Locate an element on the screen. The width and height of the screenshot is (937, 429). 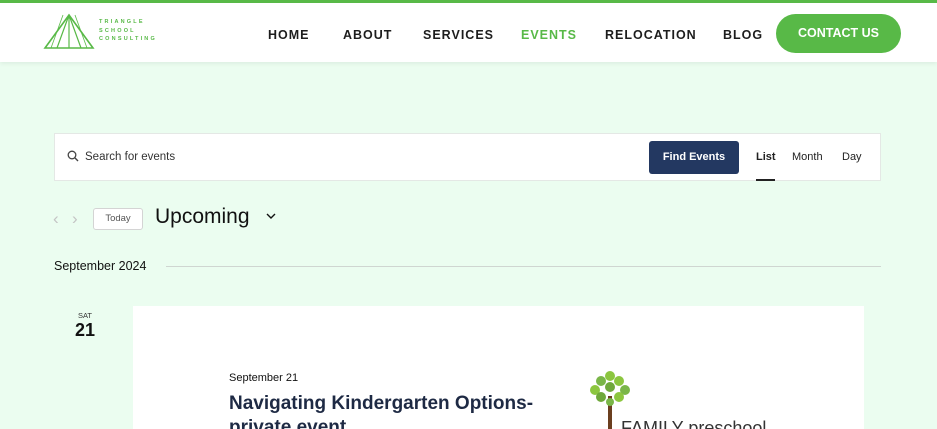
logo-wordmark: TRIANGLE SCHOOL CONSULTING is located at coordinates (128, 31).